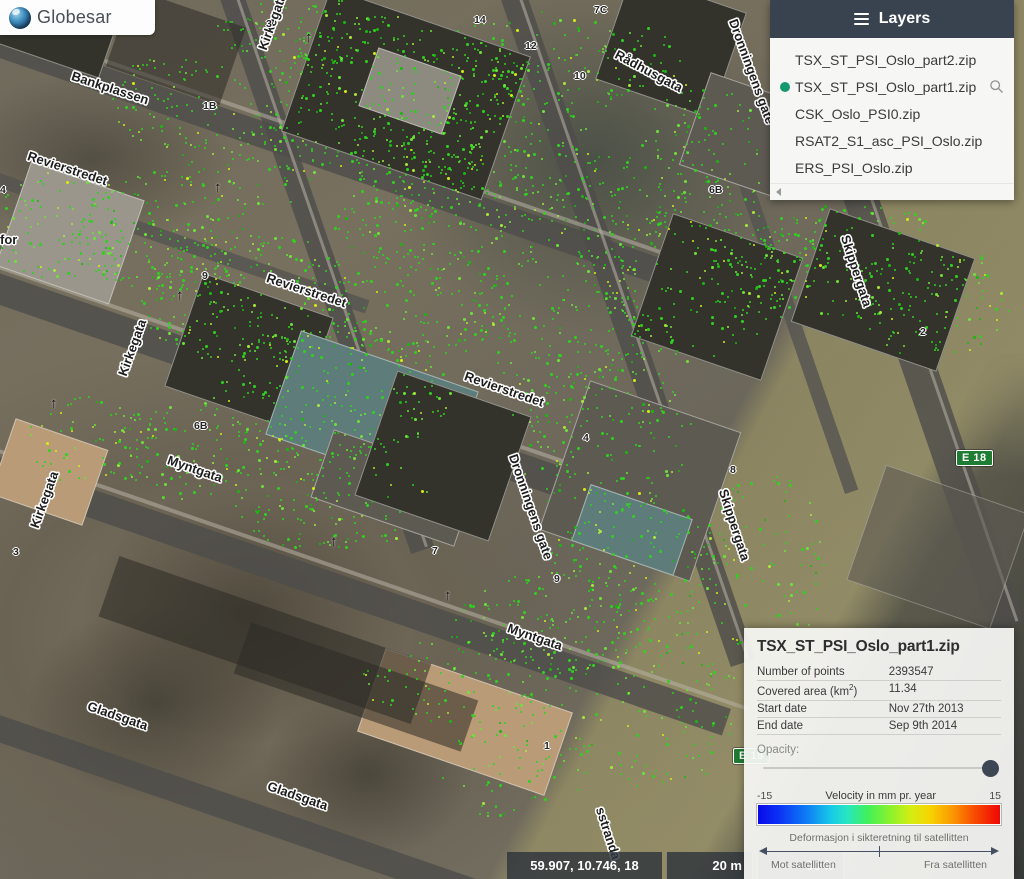 This screenshot has width=1024, height=879. I want to click on house-number-label: 12, so click(531, 46).